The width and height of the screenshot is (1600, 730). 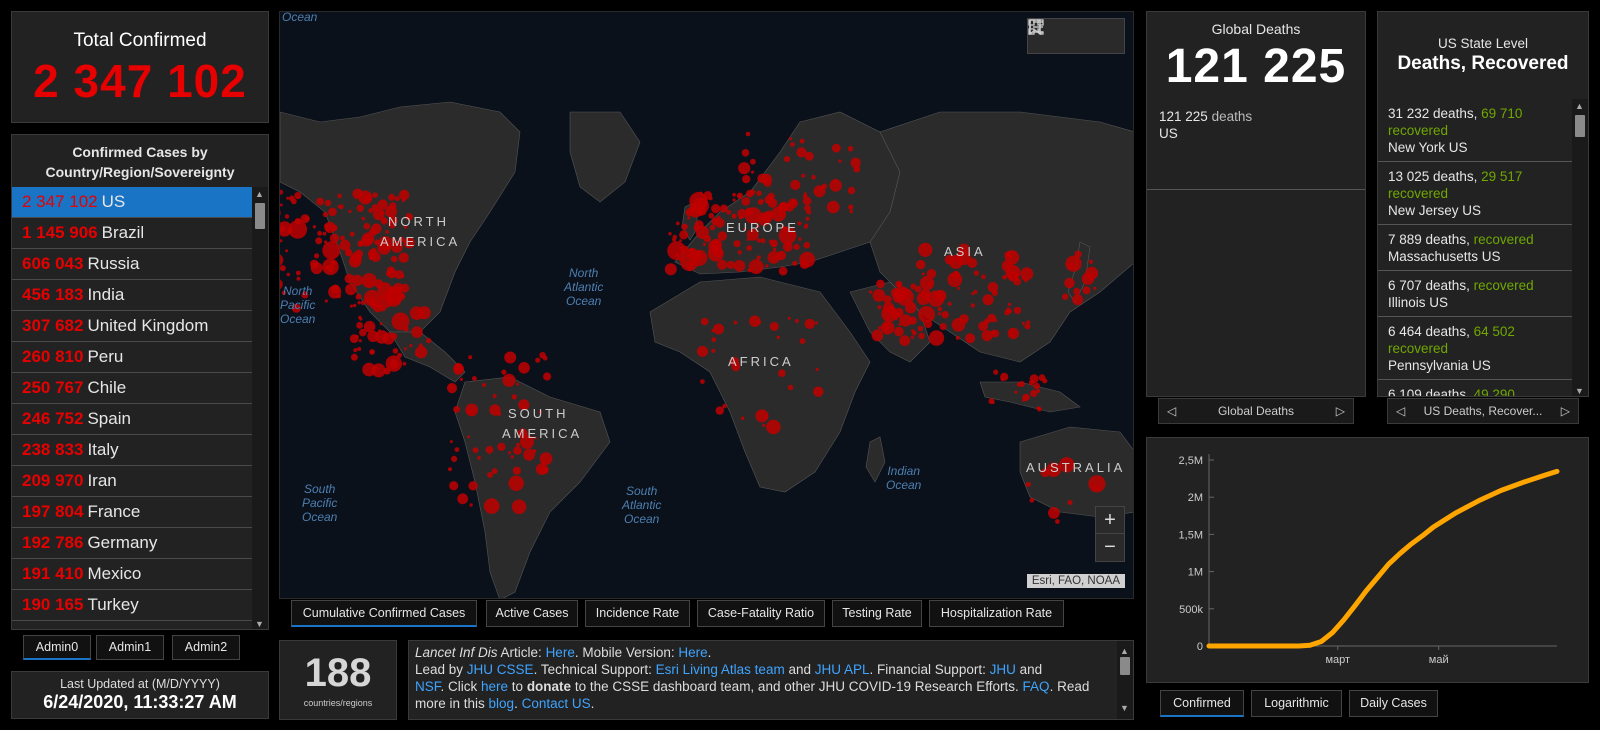 I want to click on us-state-scrollbar: ▲ ▼, so click(x=1580, y=247).